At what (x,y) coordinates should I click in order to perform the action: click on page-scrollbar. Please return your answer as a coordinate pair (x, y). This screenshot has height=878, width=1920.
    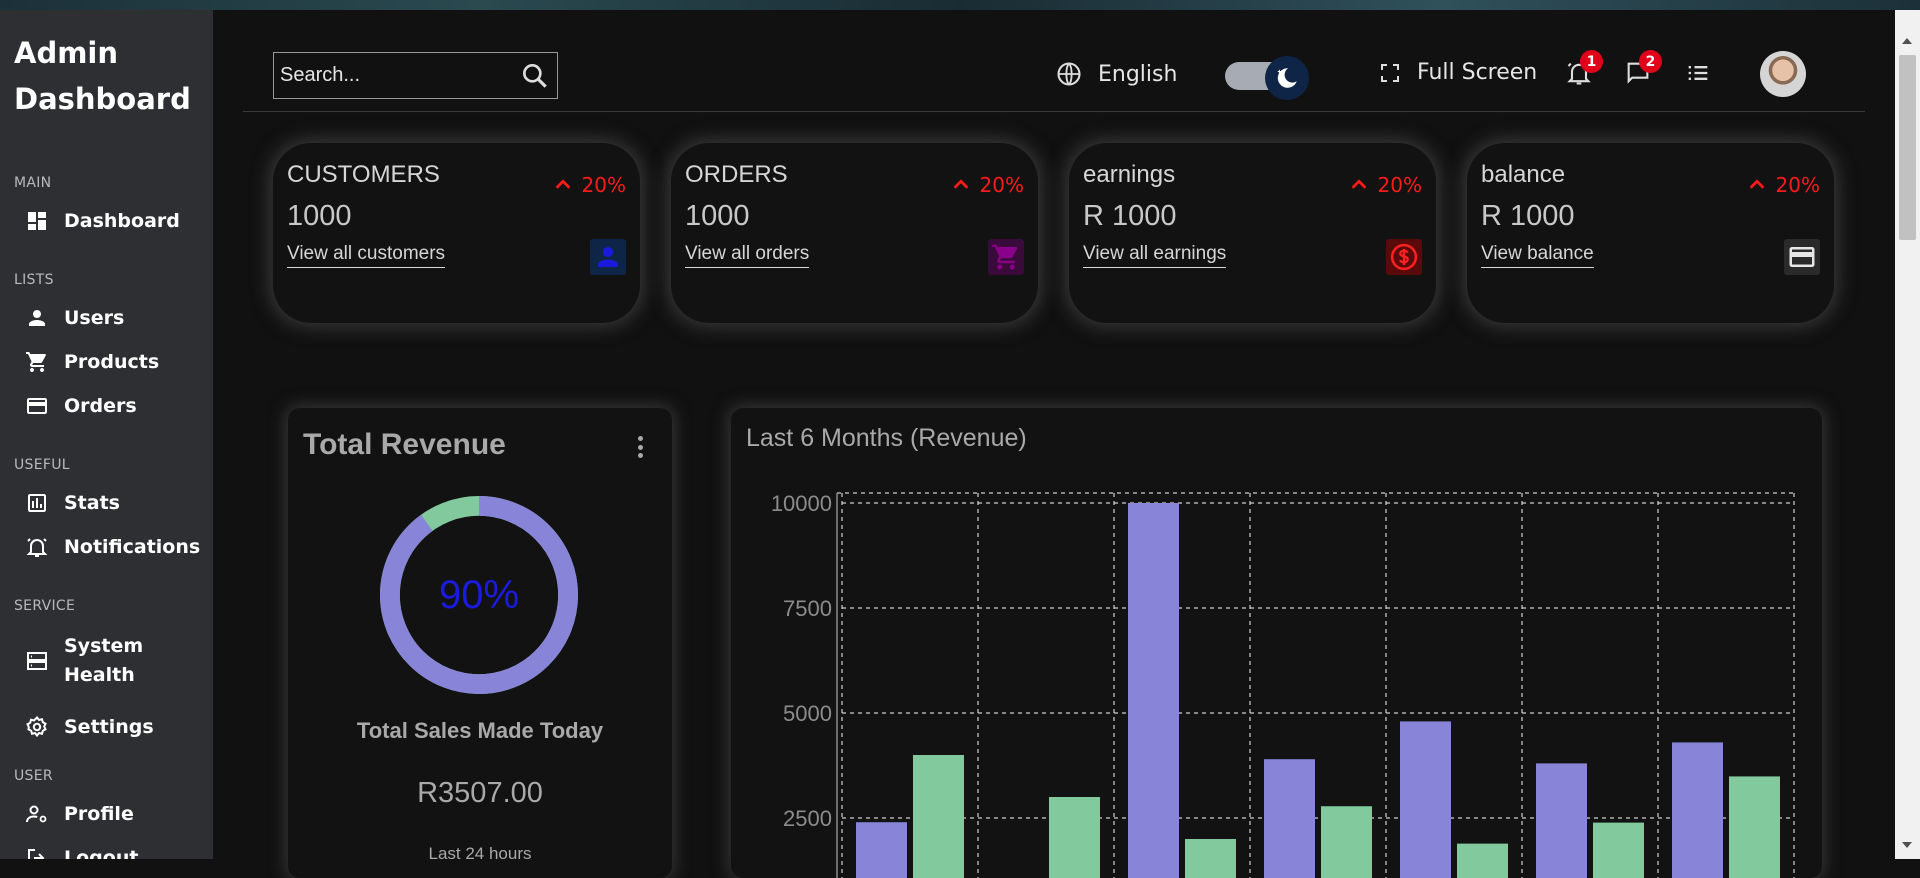
    Looking at the image, I should click on (1907, 434).